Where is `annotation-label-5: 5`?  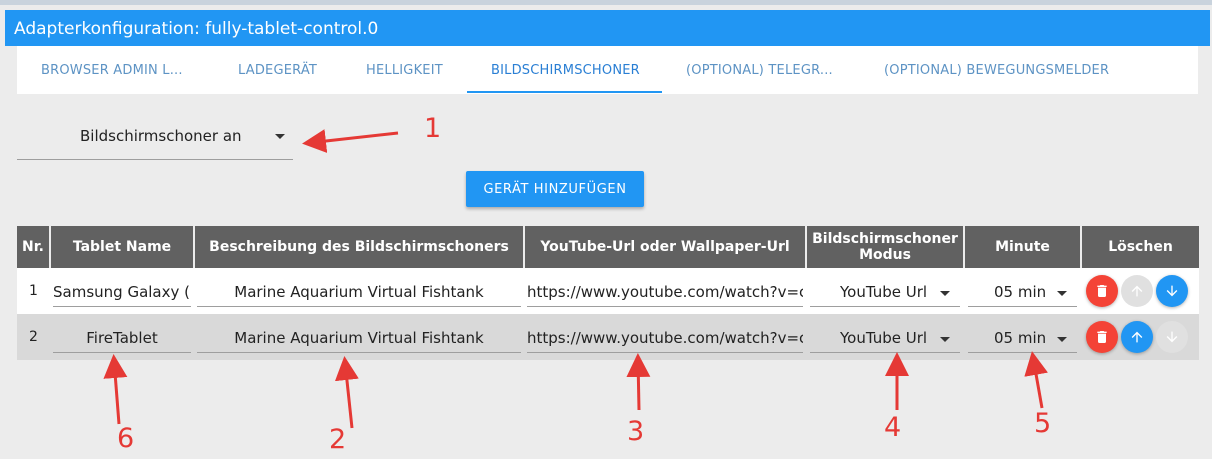 annotation-label-5: 5 is located at coordinates (1043, 423).